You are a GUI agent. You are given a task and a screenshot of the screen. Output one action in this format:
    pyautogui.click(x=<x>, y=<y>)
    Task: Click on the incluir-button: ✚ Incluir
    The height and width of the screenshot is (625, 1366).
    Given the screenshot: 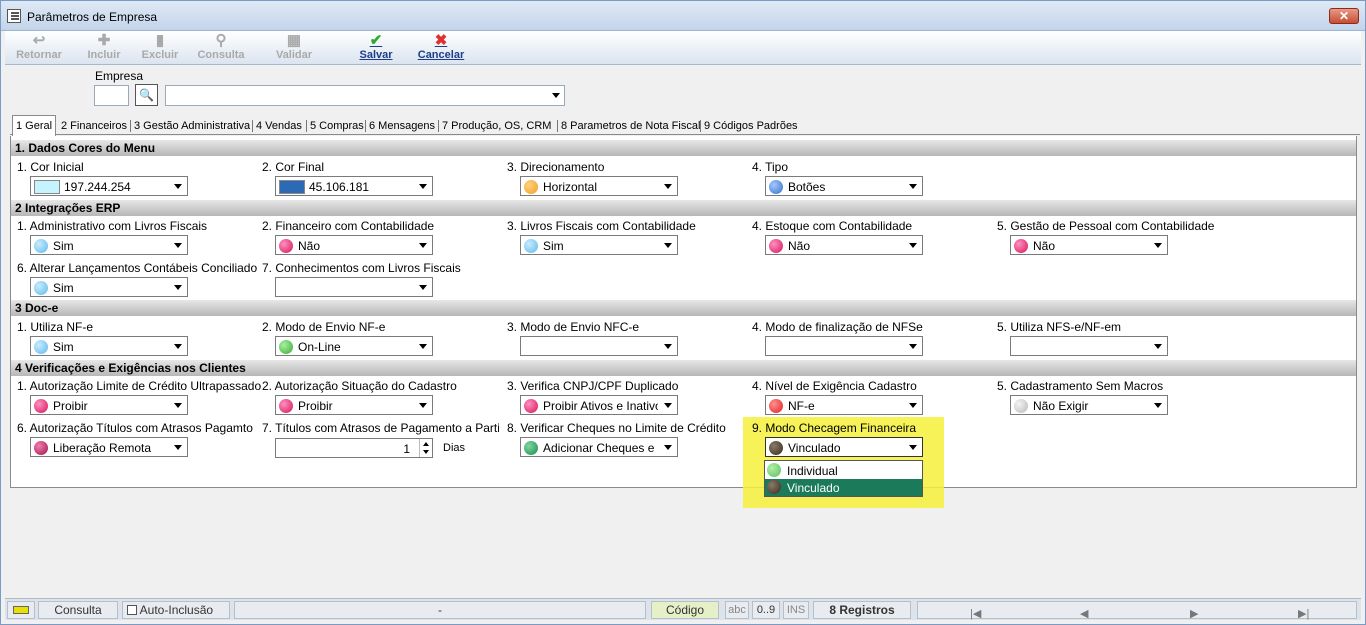 What is the action you would take?
    pyautogui.click(x=104, y=48)
    